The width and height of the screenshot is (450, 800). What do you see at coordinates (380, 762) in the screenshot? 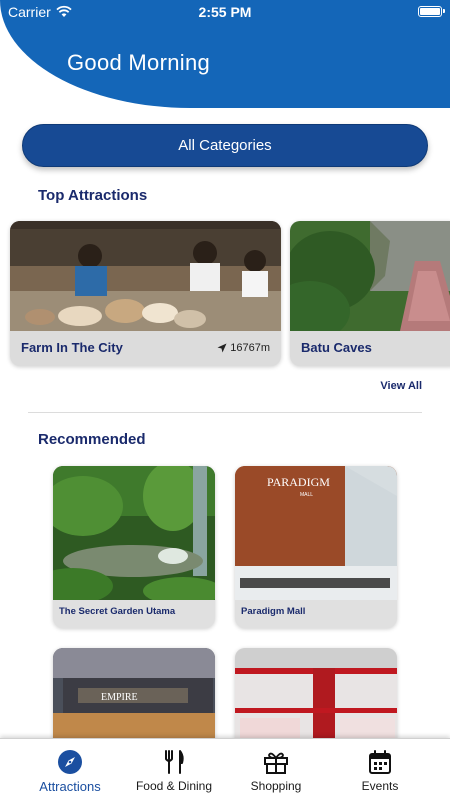
I see `calendar-icon` at bounding box center [380, 762].